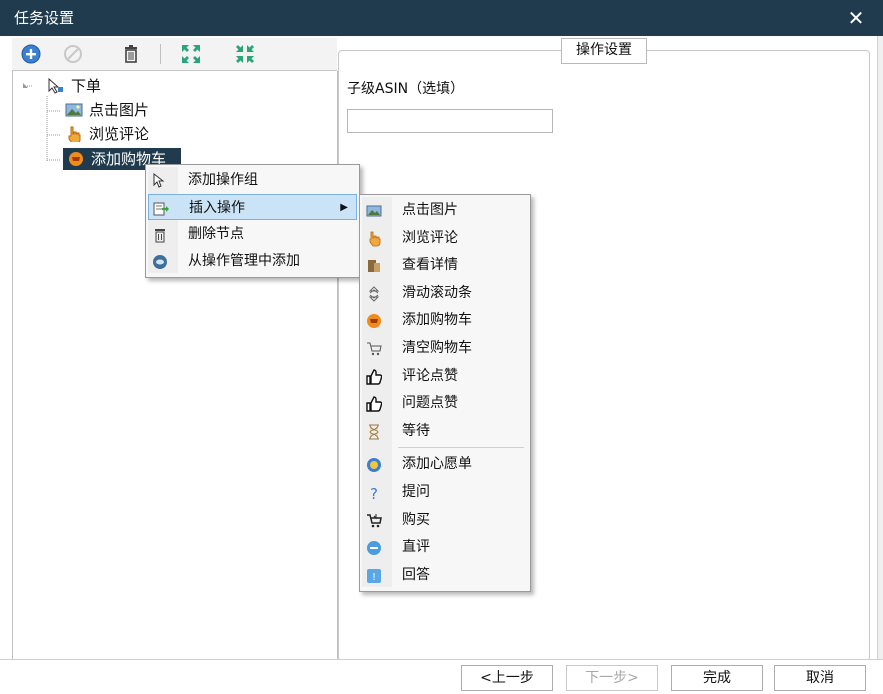  What do you see at coordinates (31, 54) in the screenshot?
I see `add-icon` at bounding box center [31, 54].